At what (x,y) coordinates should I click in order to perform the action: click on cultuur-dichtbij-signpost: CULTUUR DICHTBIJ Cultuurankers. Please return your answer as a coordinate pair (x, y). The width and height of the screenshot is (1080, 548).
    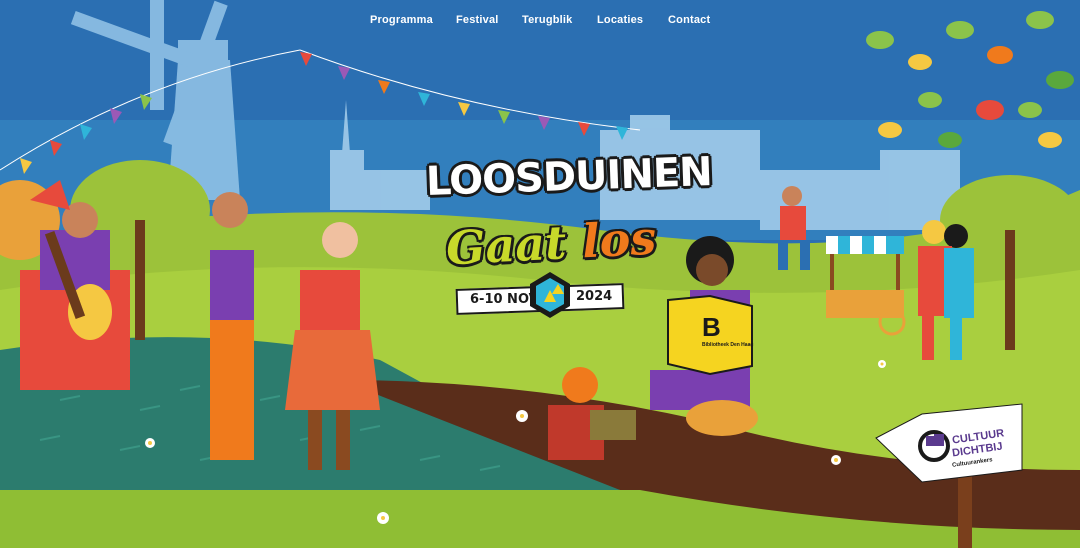
    Looking at the image, I should click on (952, 473).